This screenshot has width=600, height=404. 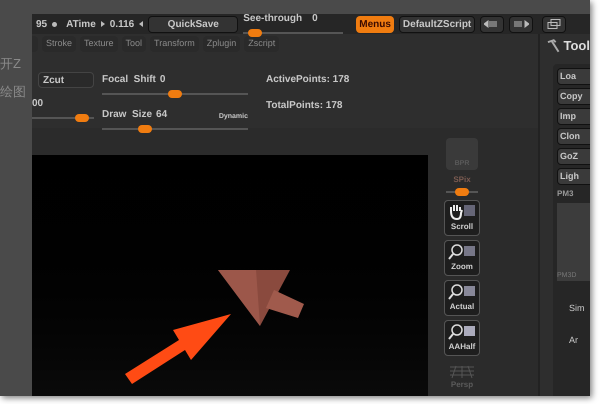 I want to click on window-button, so click(x=554, y=24).